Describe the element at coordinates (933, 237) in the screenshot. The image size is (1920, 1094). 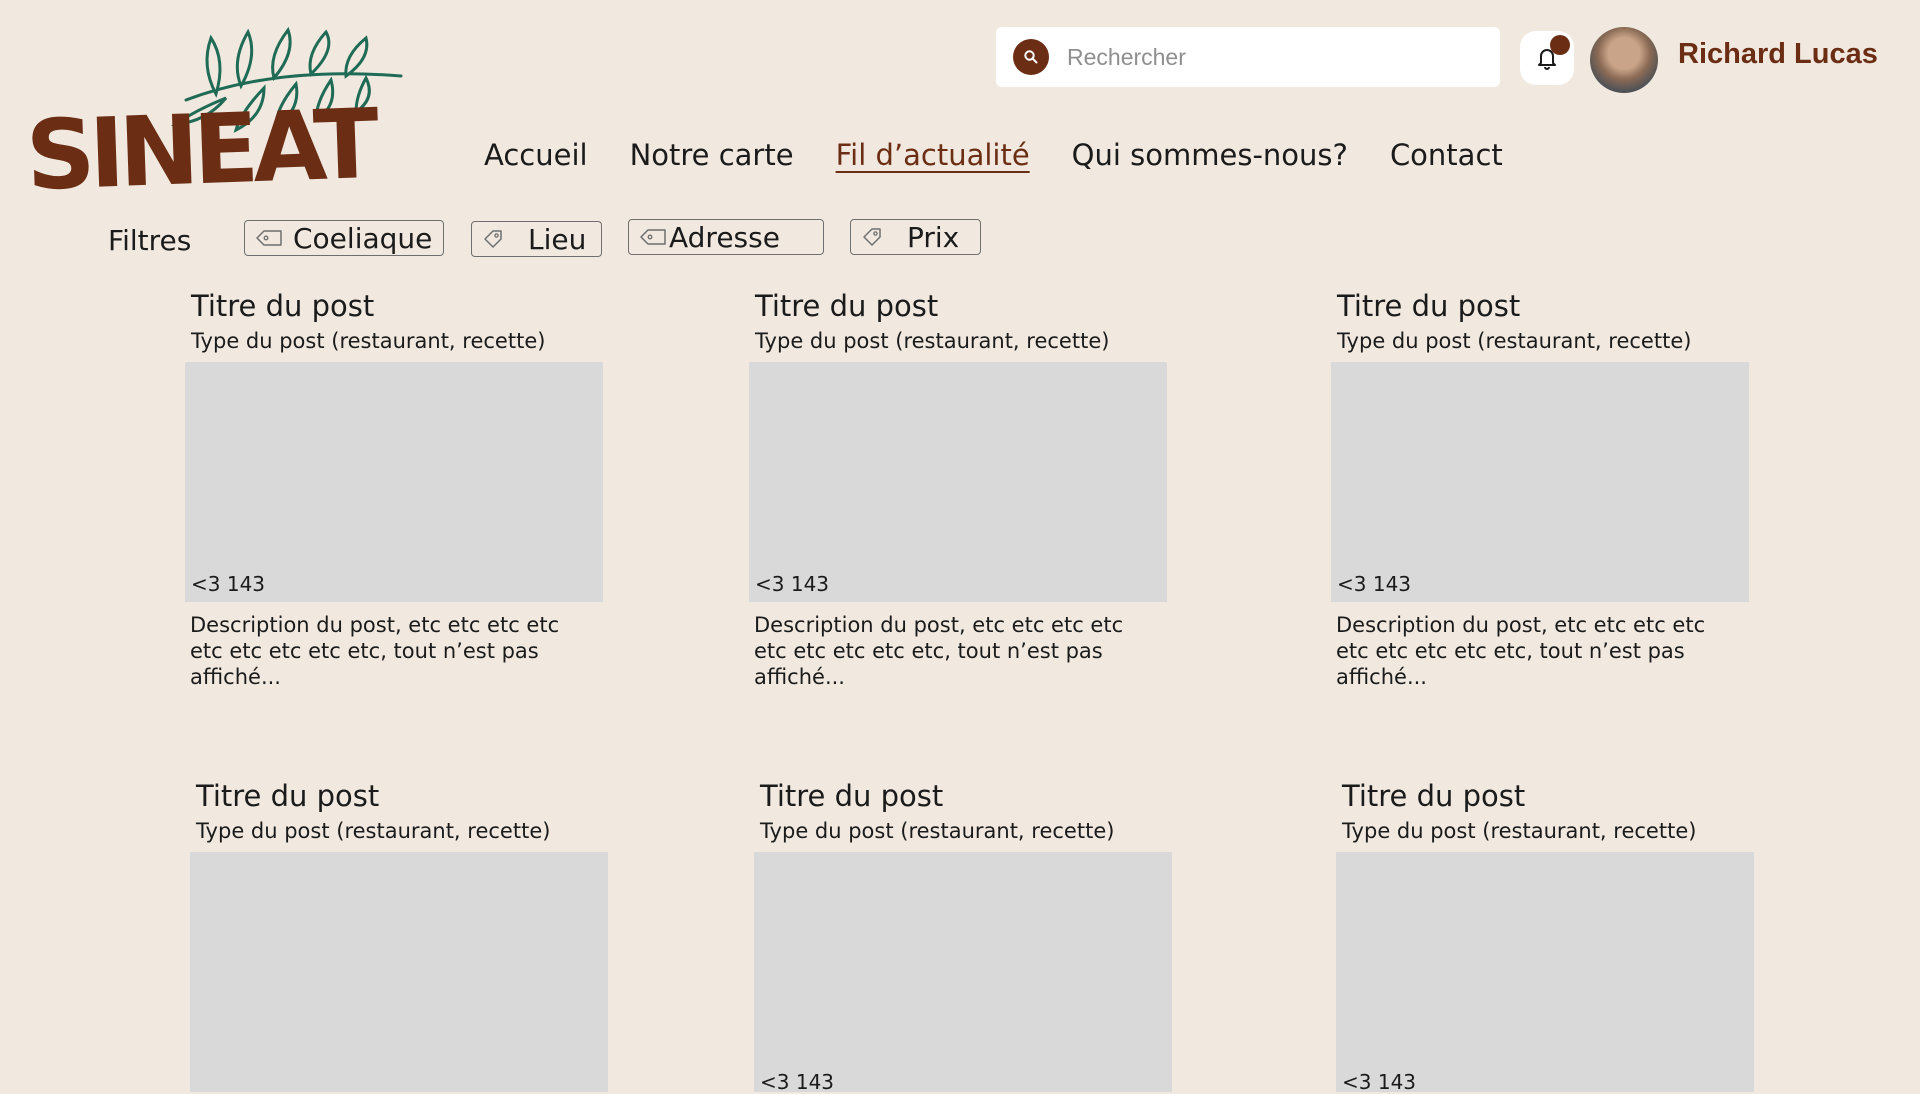
I see `filter-chip-label: Prix` at that location.